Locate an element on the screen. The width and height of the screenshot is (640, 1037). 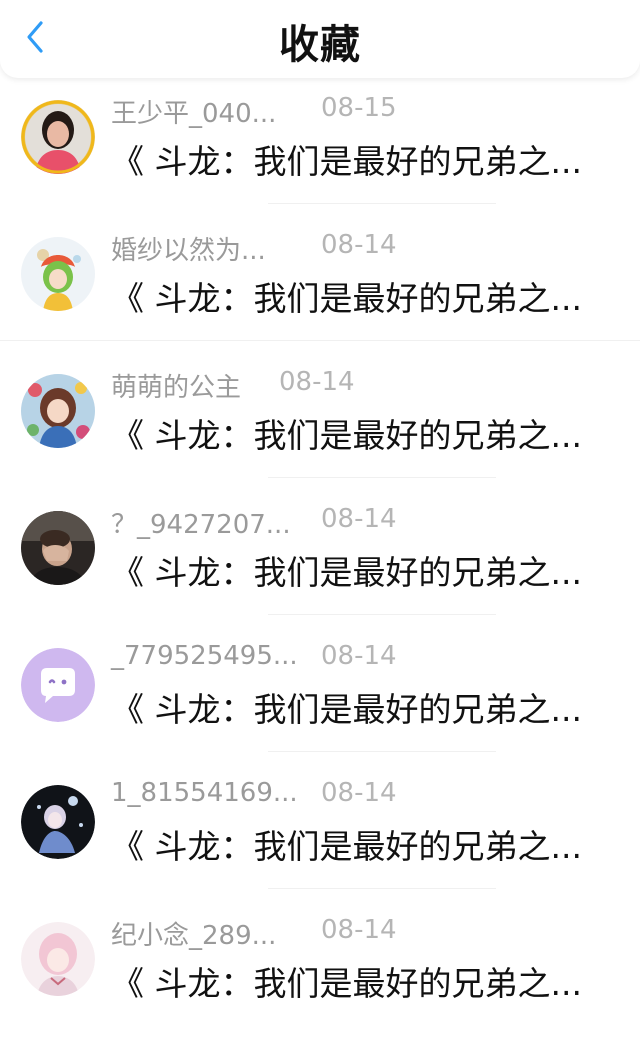
item-meta: _779525495... 08-14 is located at coordinates (254, 659).